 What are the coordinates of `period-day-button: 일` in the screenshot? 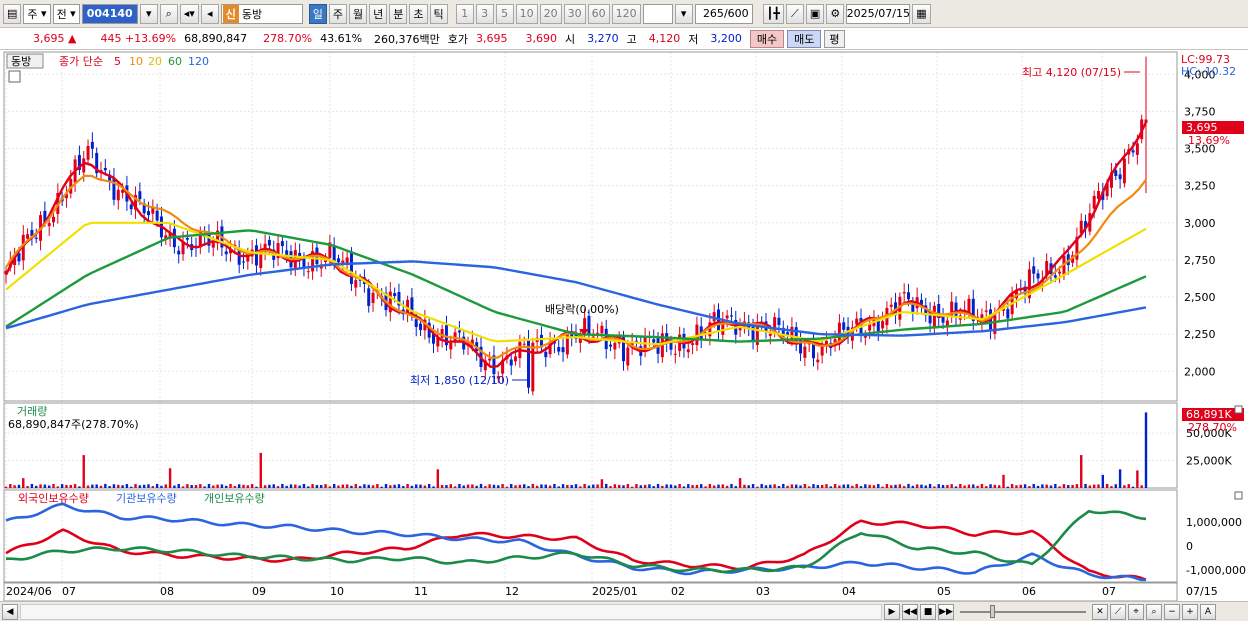 It's located at (317, 13).